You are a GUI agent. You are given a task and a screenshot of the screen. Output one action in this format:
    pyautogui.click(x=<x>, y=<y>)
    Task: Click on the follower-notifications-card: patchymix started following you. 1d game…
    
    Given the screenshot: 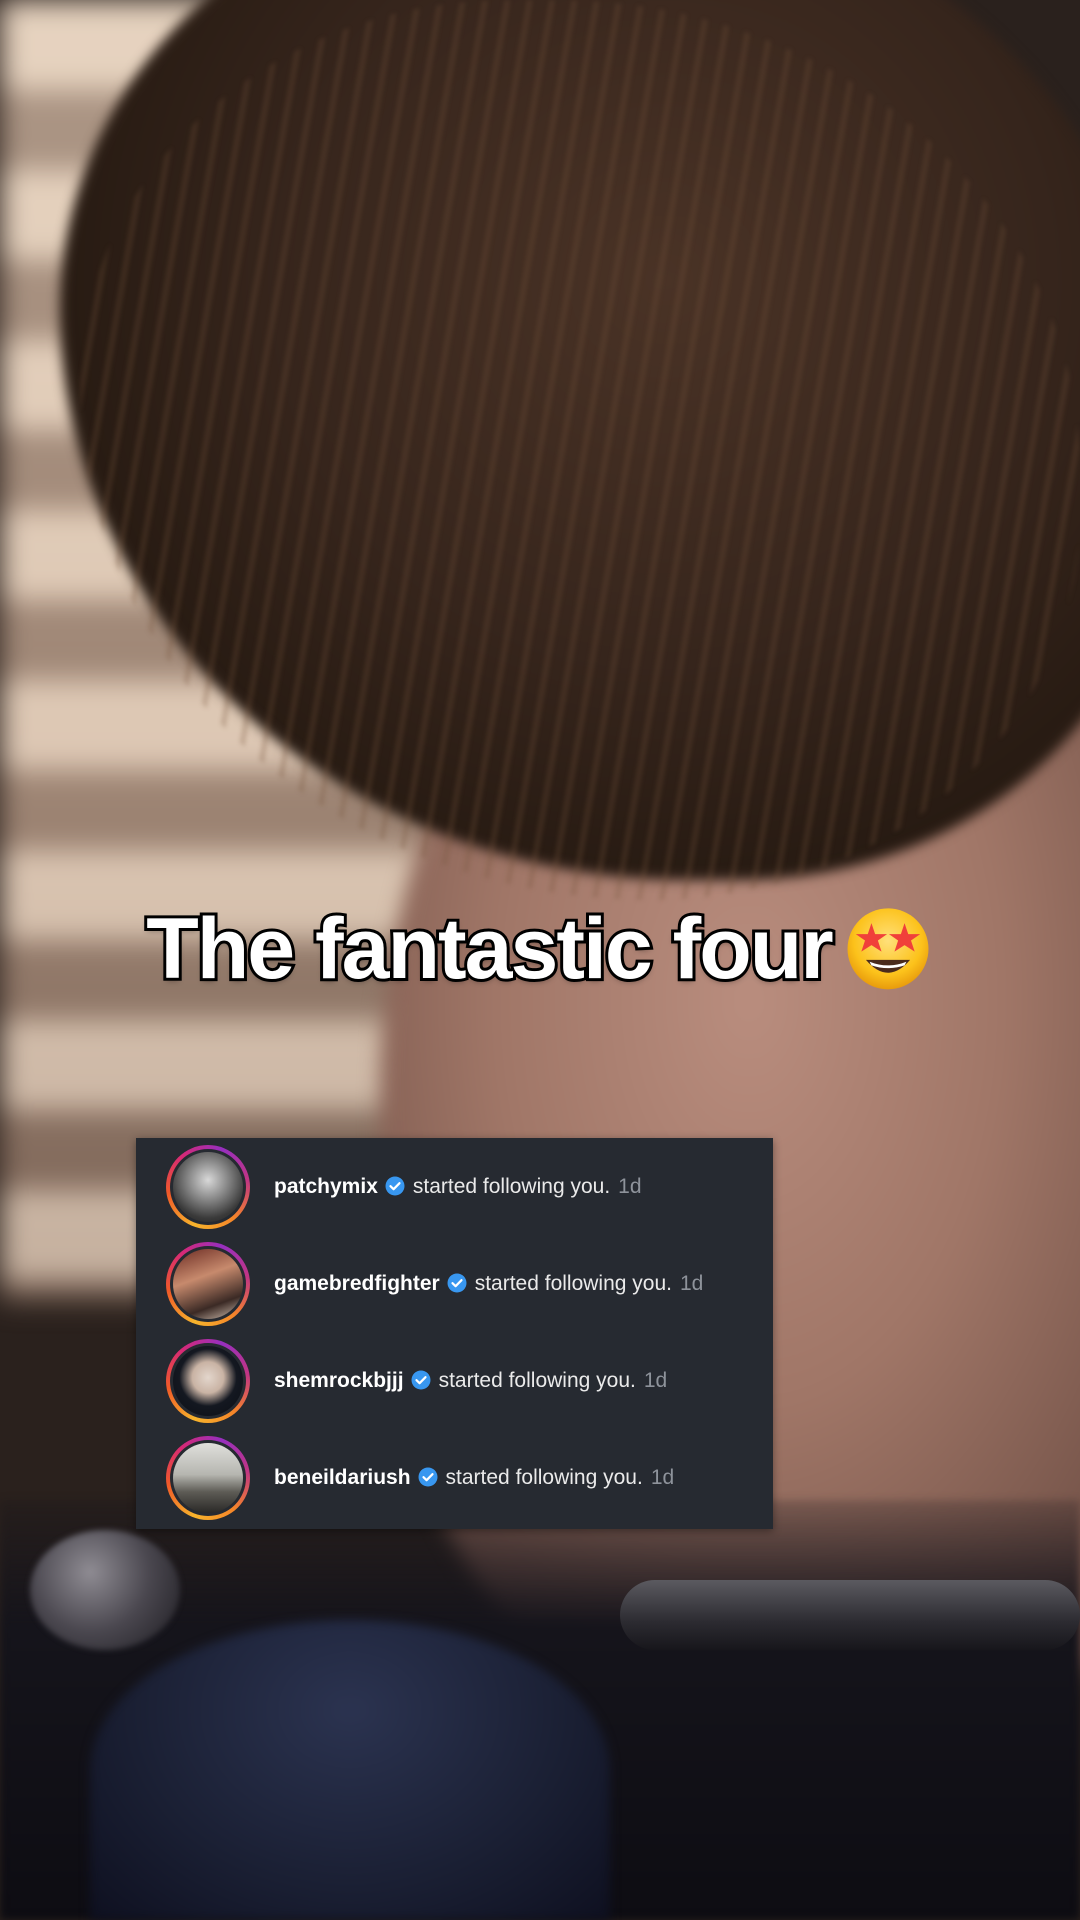 What is the action you would take?
    pyautogui.click(x=454, y=1333)
    